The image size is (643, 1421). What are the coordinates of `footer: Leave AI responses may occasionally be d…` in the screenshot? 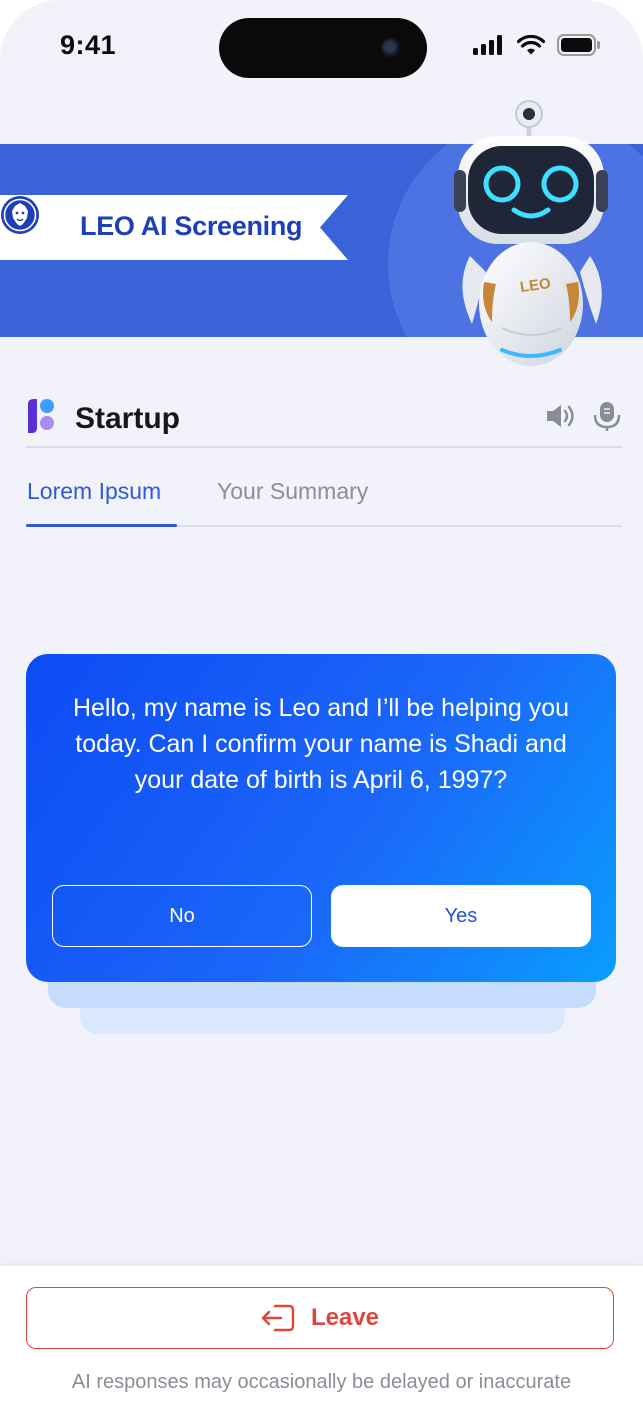 It's located at (321, 1343).